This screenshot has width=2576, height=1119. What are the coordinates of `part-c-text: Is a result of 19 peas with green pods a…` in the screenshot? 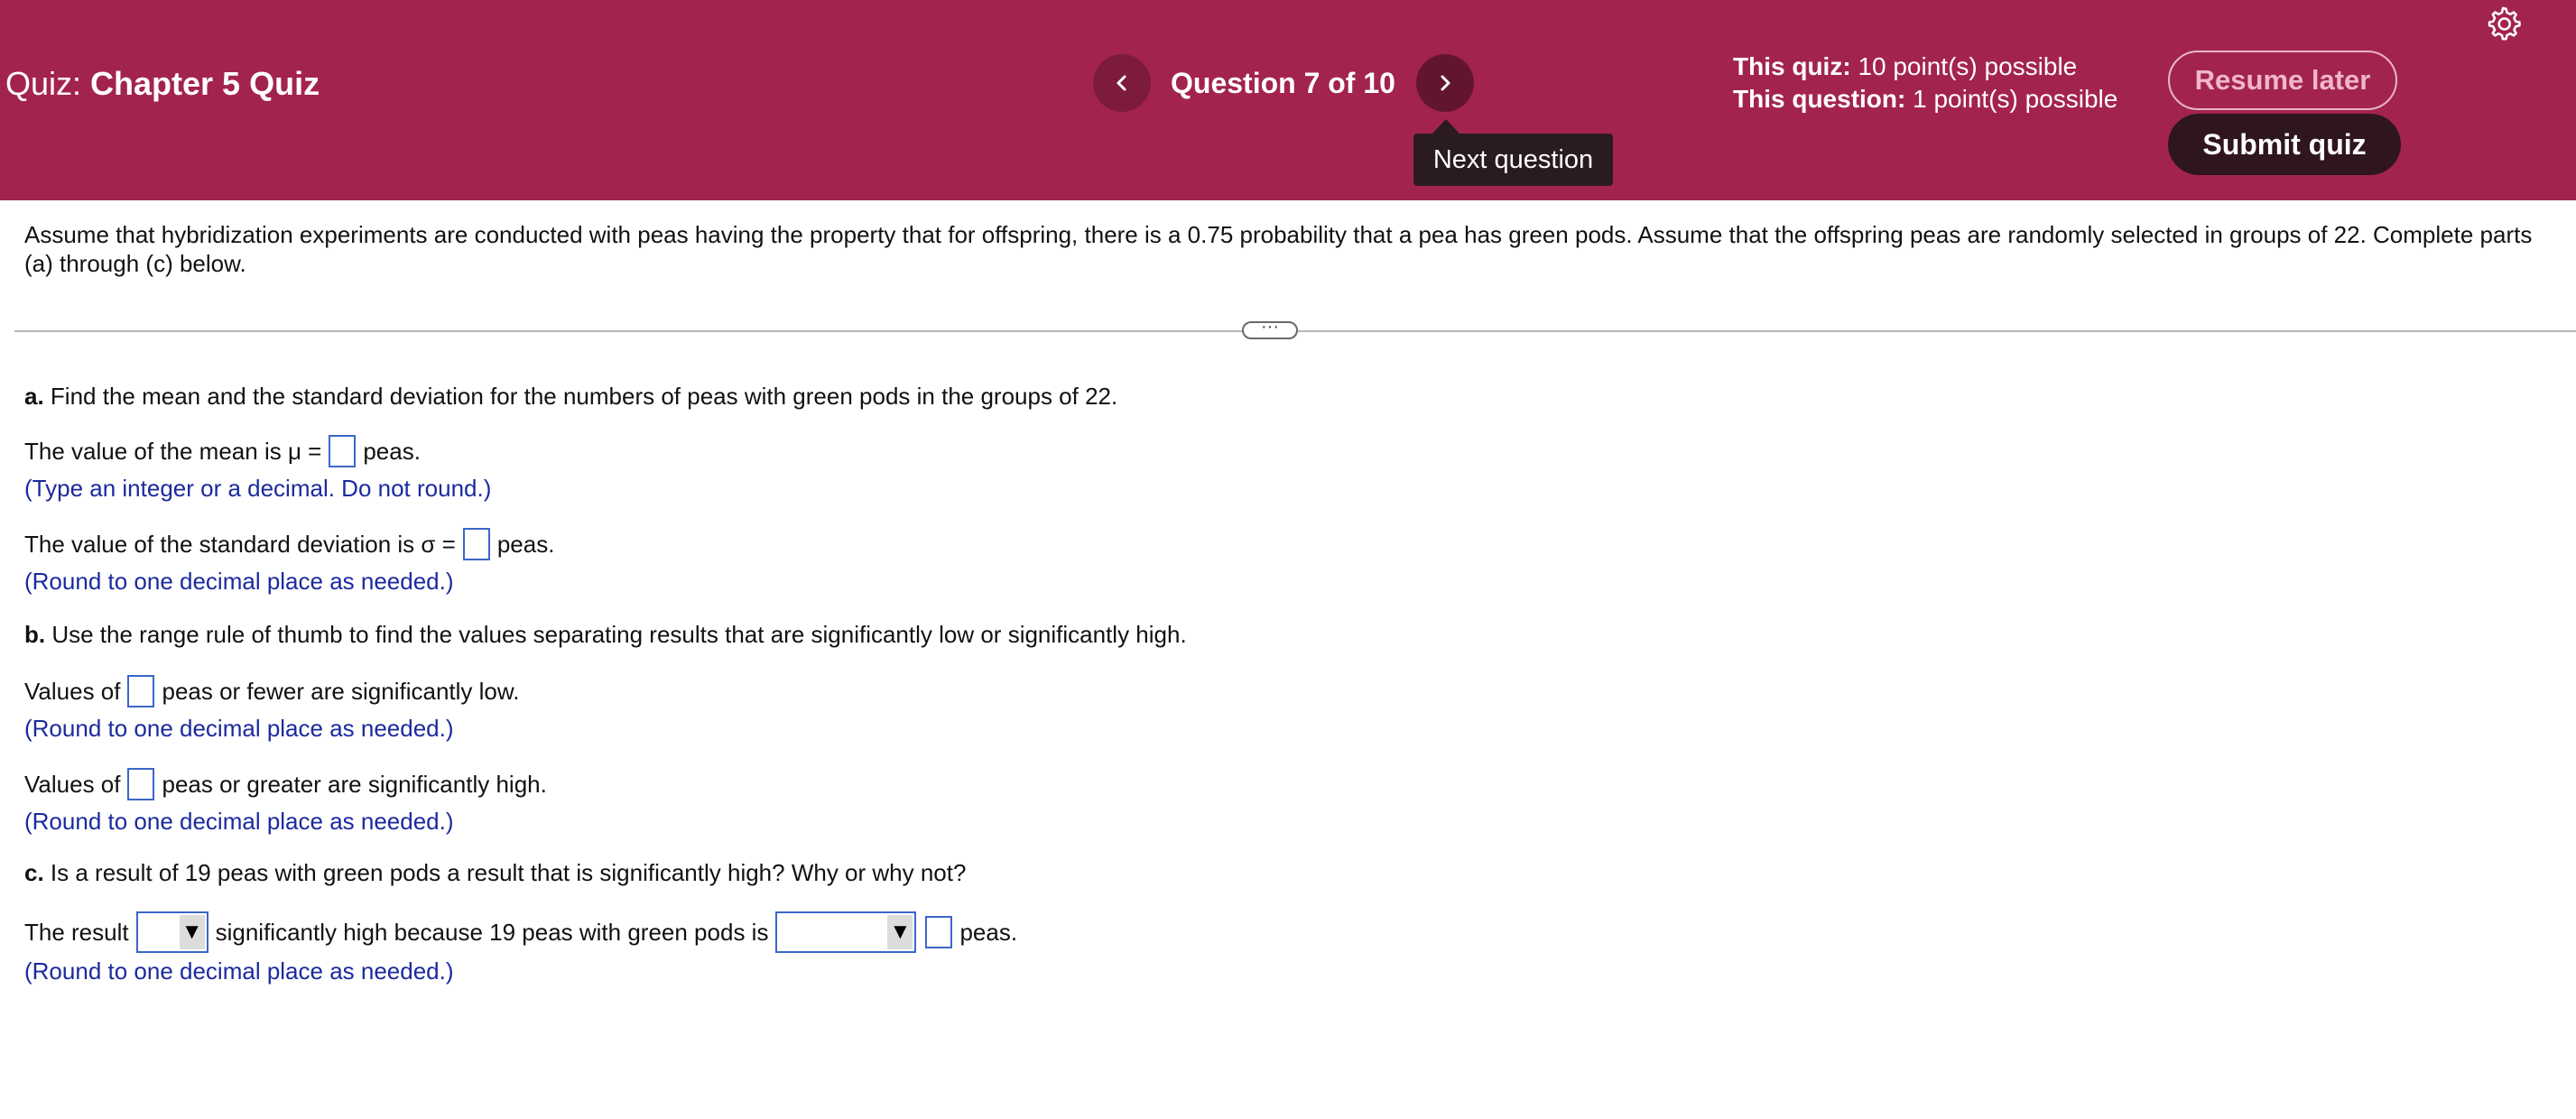 It's located at (508, 872).